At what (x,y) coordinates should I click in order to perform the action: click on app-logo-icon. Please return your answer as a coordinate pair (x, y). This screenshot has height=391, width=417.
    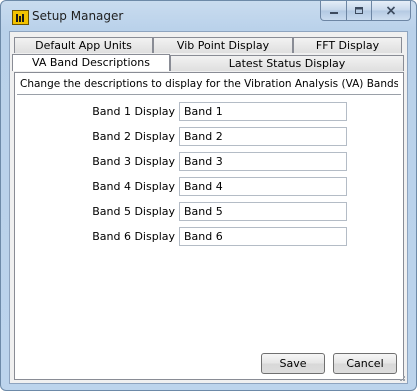
    Looking at the image, I should click on (20, 17).